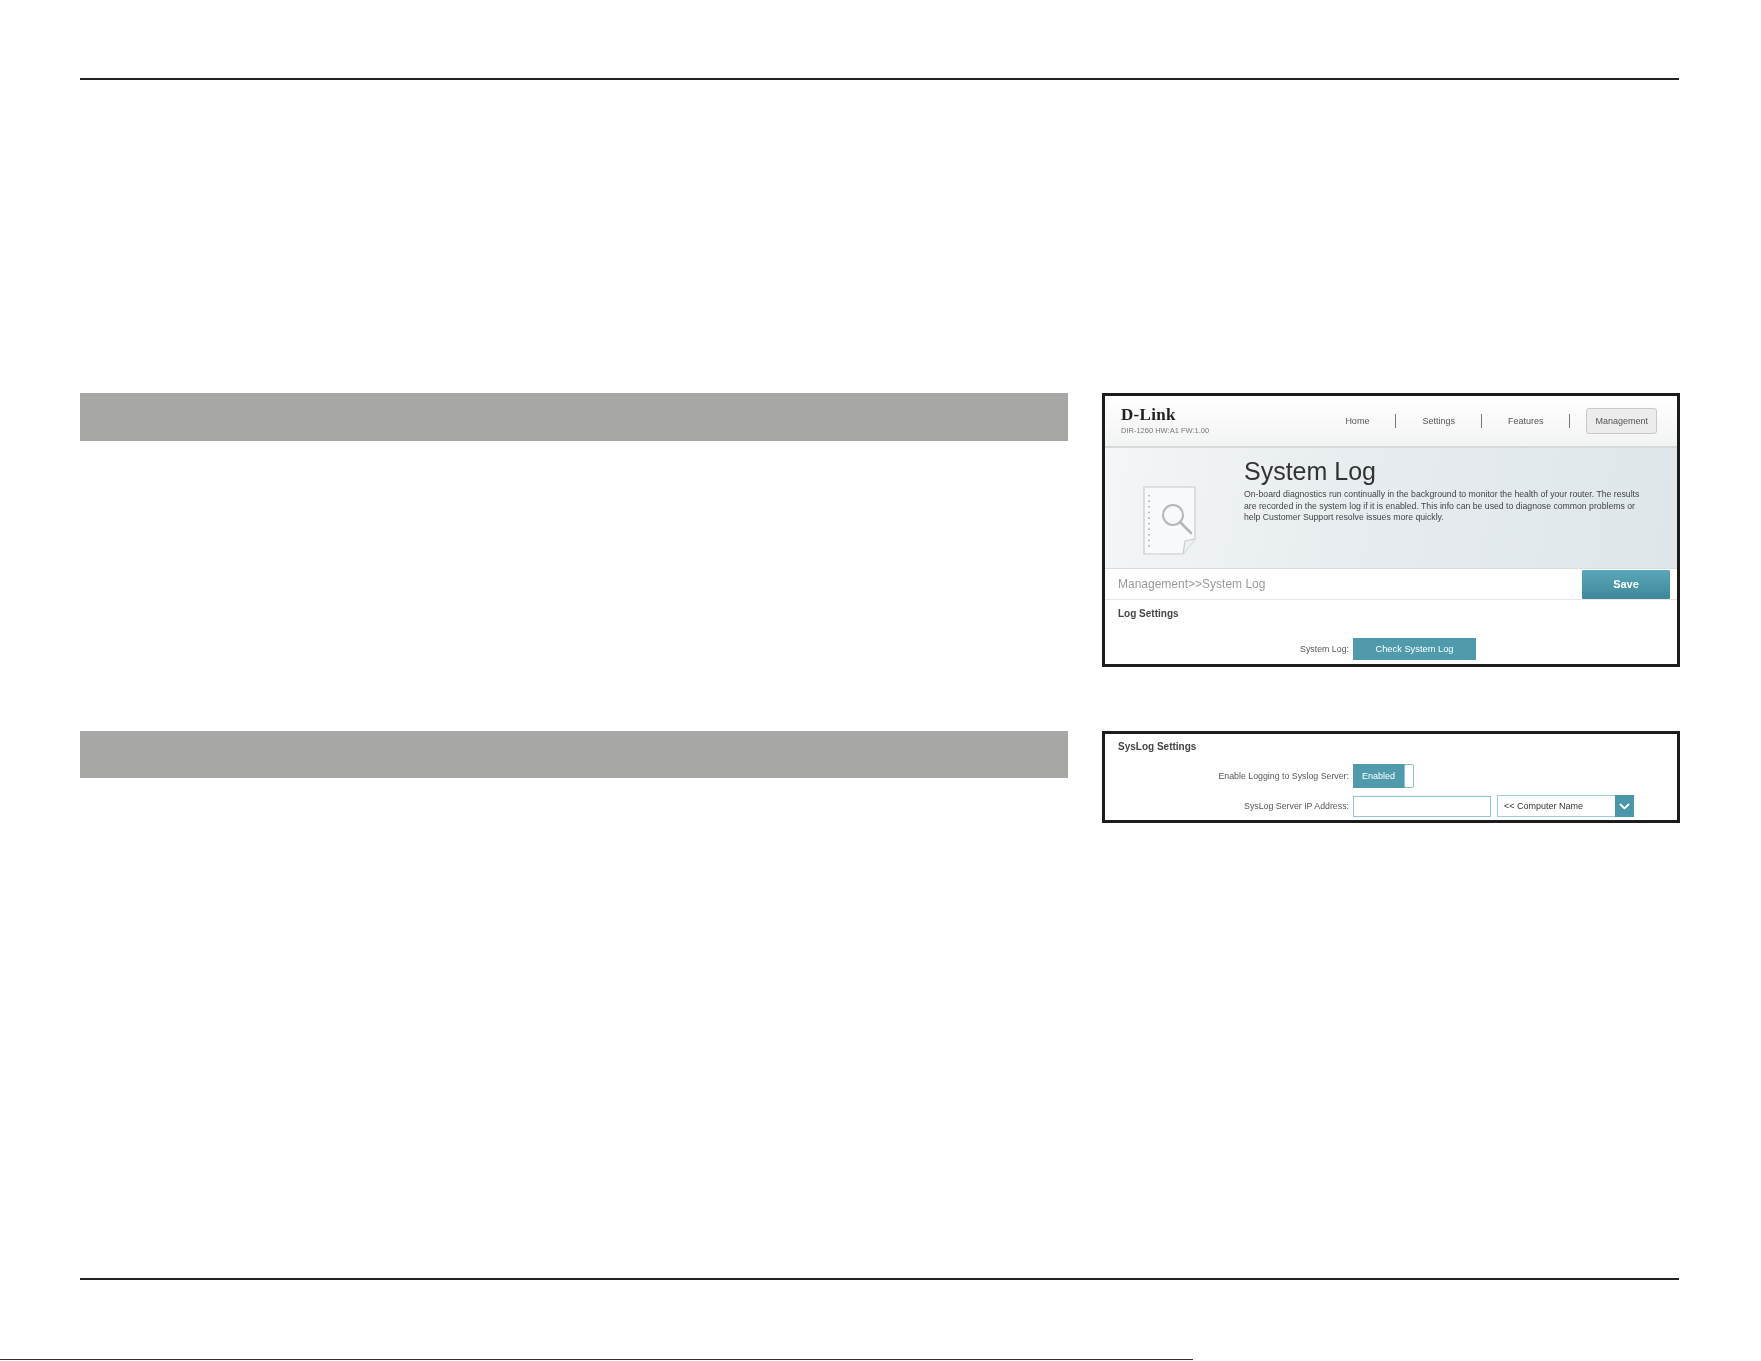 The width and height of the screenshot is (1761, 1361). Describe the element at coordinates (1296, 806) in the screenshot. I see `field-label: SysLog Server IP Address:` at that location.